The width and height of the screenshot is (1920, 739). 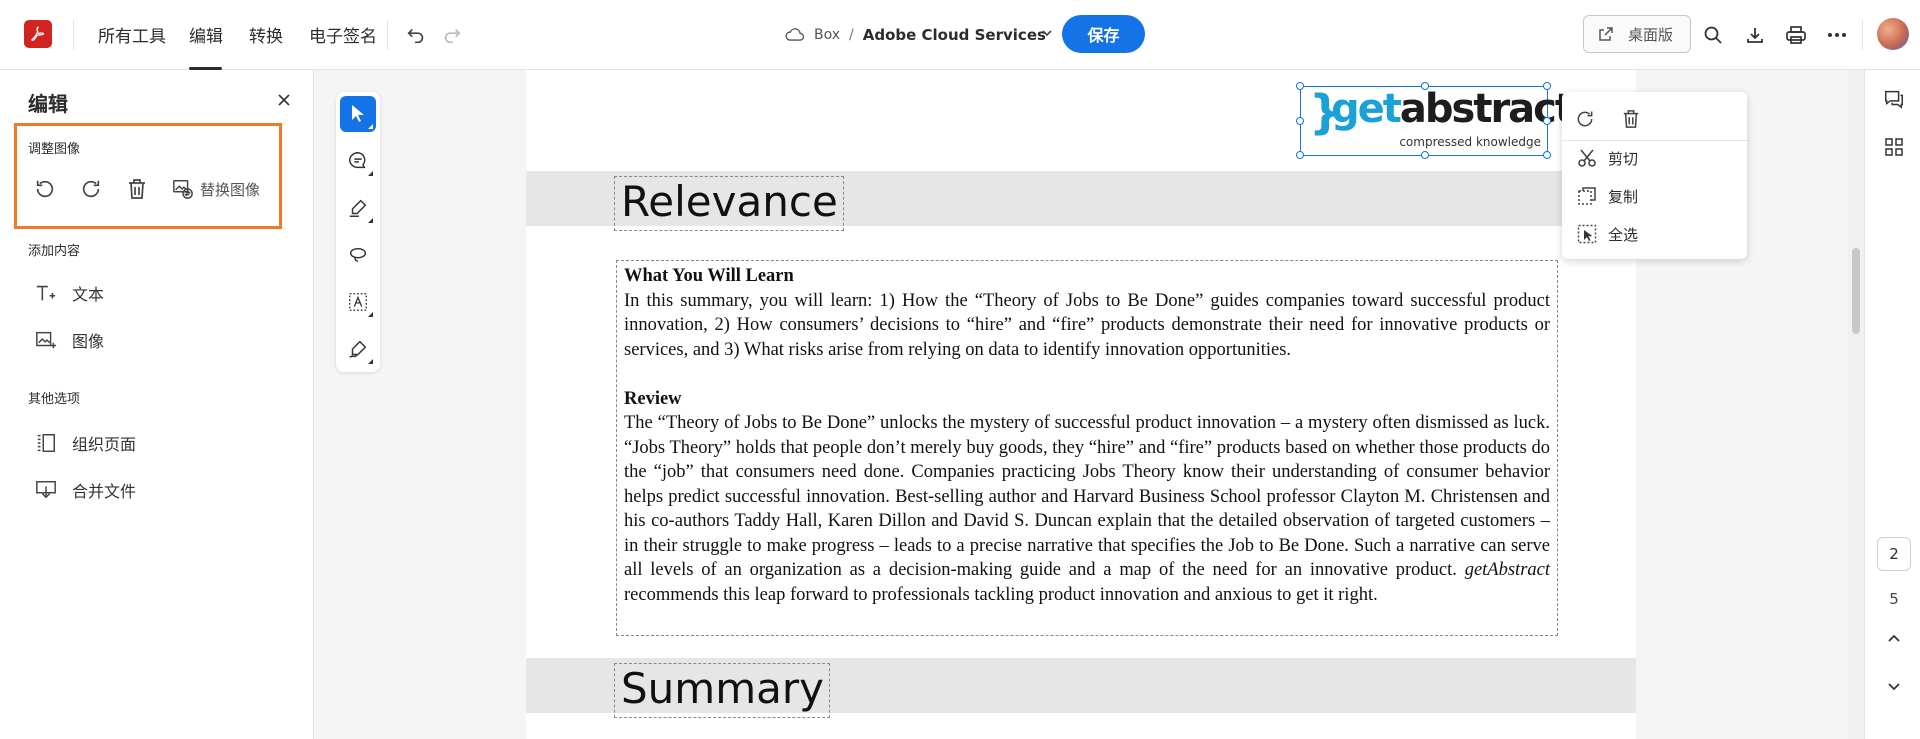 I want to click on menu-item-select-all: 全选, so click(x=1607, y=234).